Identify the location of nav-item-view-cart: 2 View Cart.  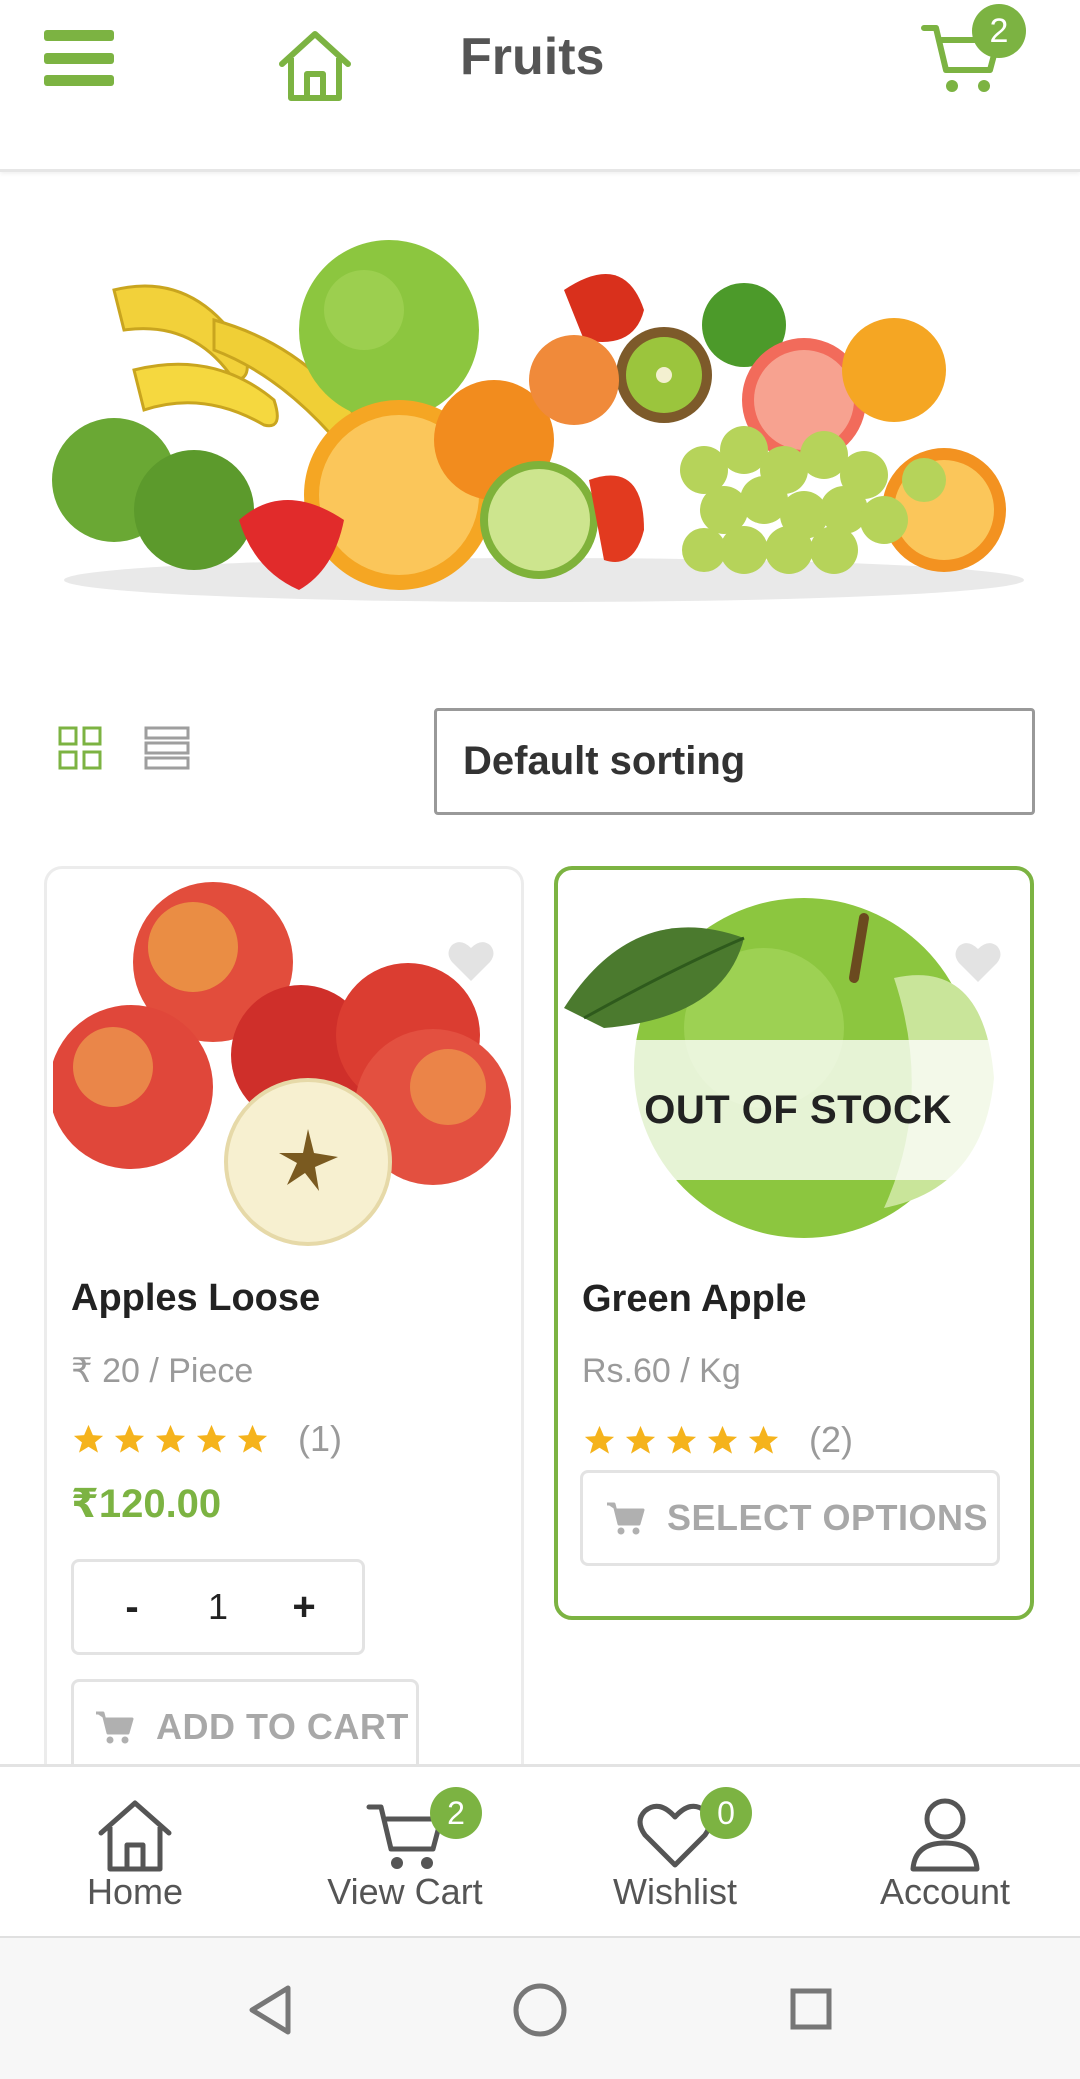
(405, 1853).